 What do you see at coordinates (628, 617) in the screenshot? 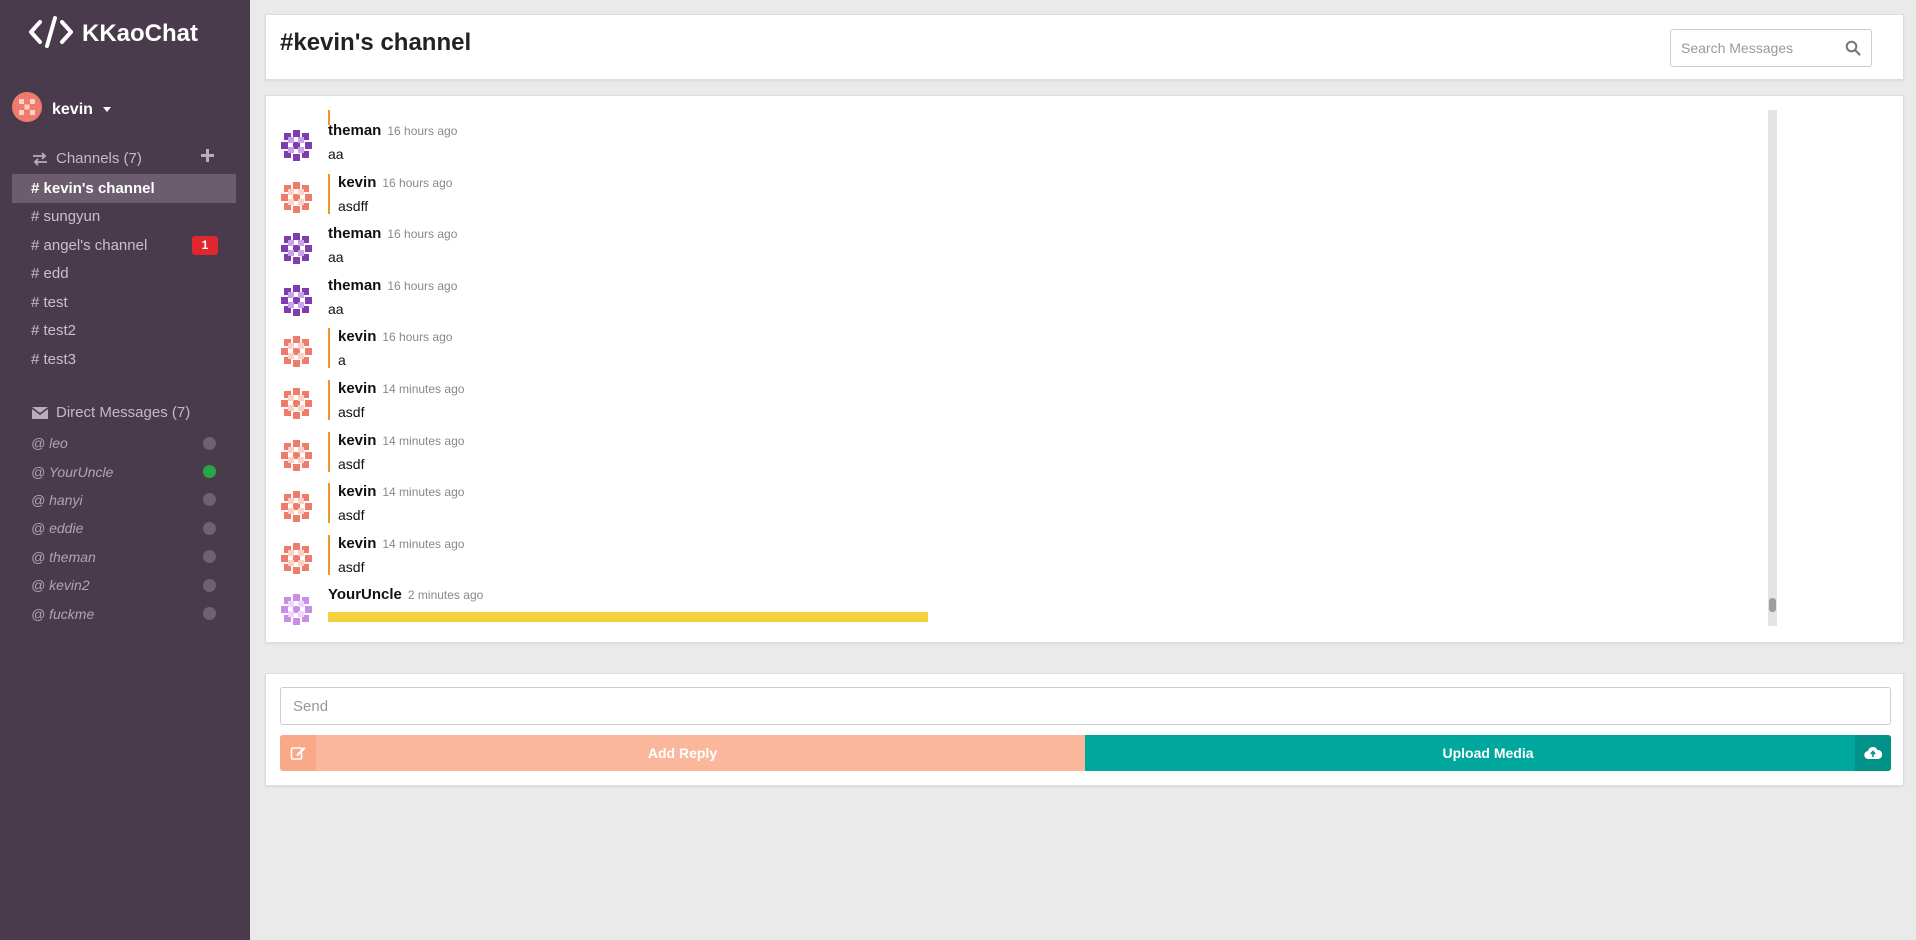
I see `image-attachment` at bounding box center [628, 617].